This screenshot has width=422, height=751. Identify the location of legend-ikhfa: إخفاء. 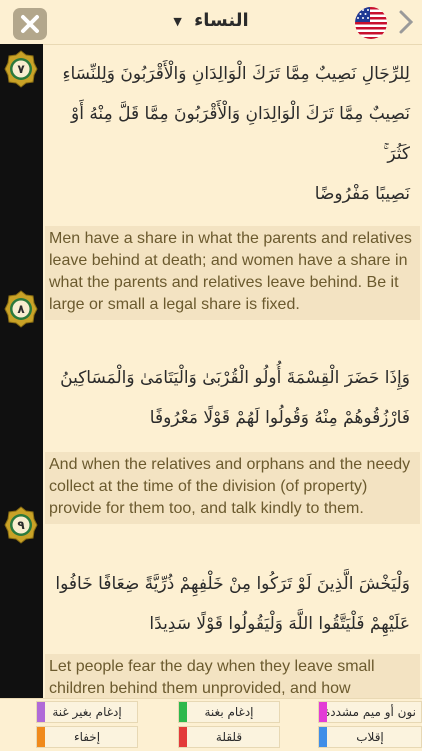
(87, 737).